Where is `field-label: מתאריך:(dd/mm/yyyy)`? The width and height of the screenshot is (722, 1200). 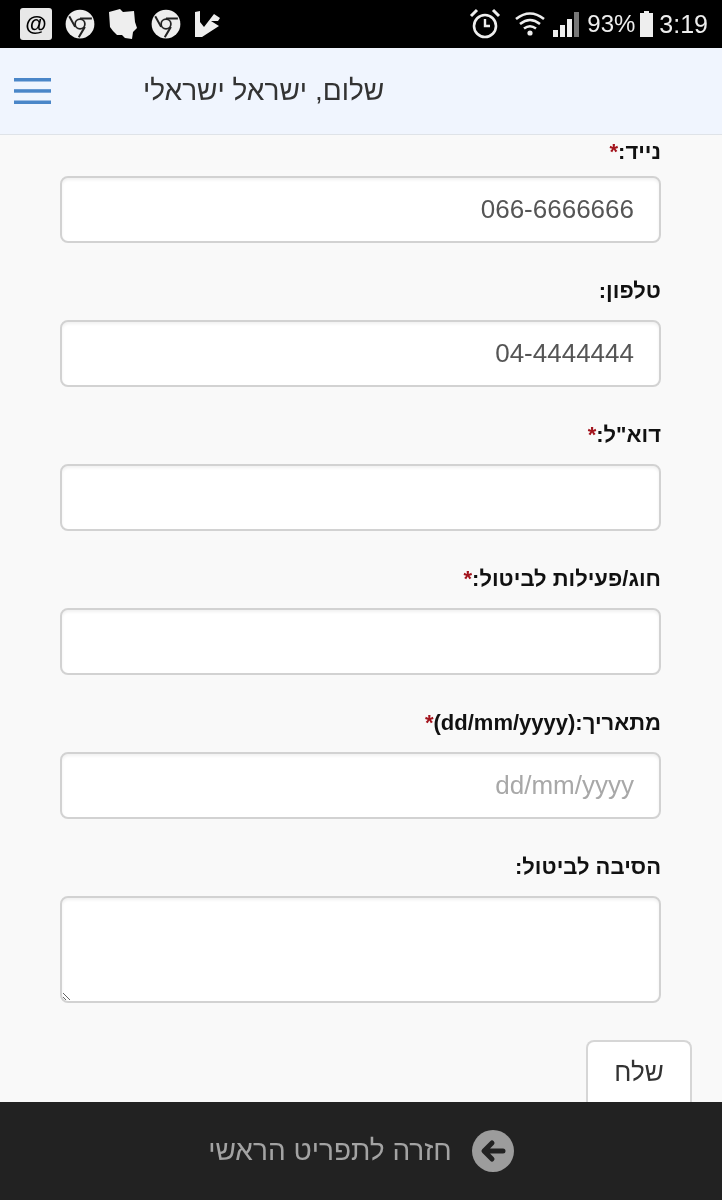
field-label: מתאריך:(dd/mm/yyyy) is located at coordinates (547, 723).